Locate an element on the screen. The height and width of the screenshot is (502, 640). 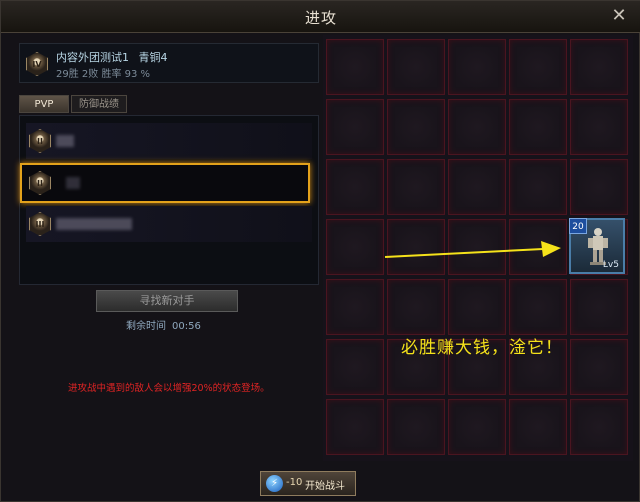
remaining-time: 剩余时间 00:56 is located at coordinates (163, 324).